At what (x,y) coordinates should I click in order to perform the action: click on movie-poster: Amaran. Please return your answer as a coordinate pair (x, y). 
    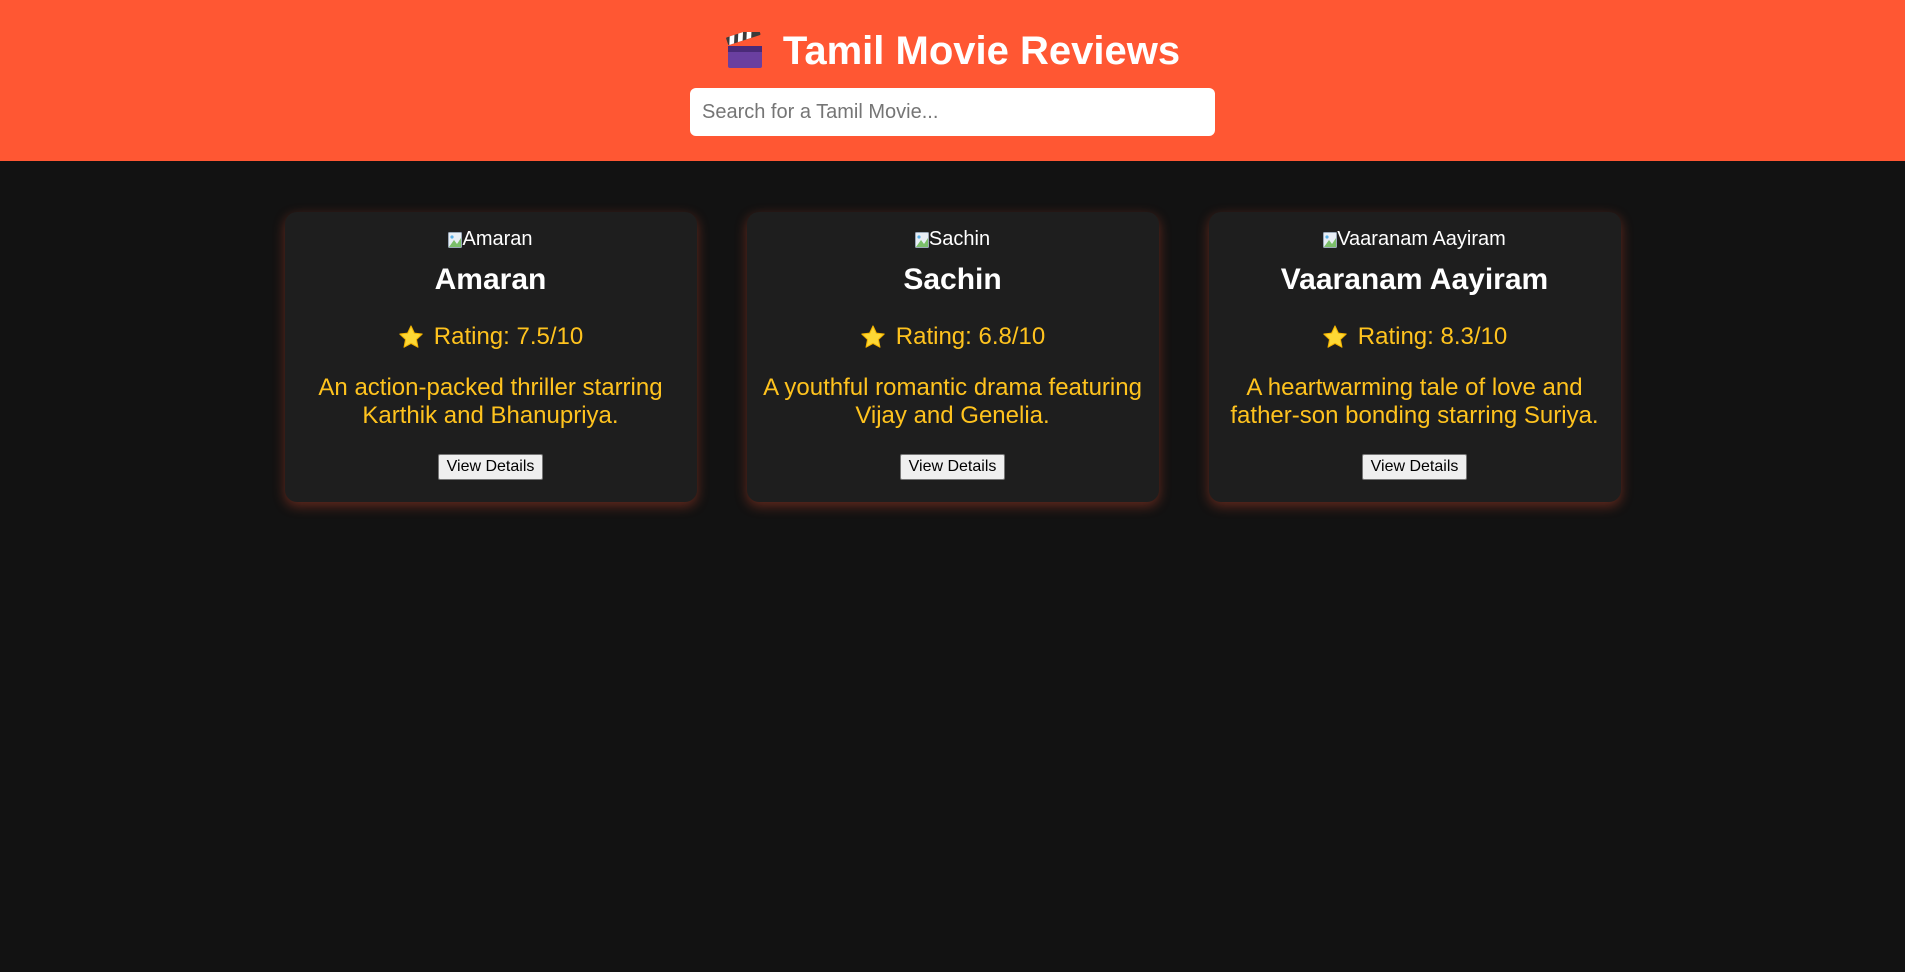
    Looking at the image, I should click on (490, 239).